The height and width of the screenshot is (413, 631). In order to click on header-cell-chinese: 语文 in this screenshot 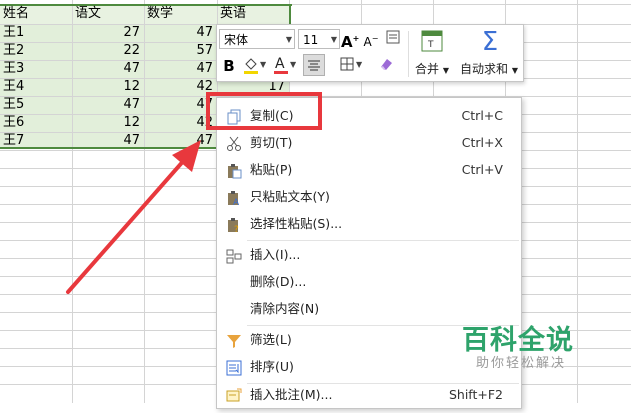, I will do `click(107, 14)`.